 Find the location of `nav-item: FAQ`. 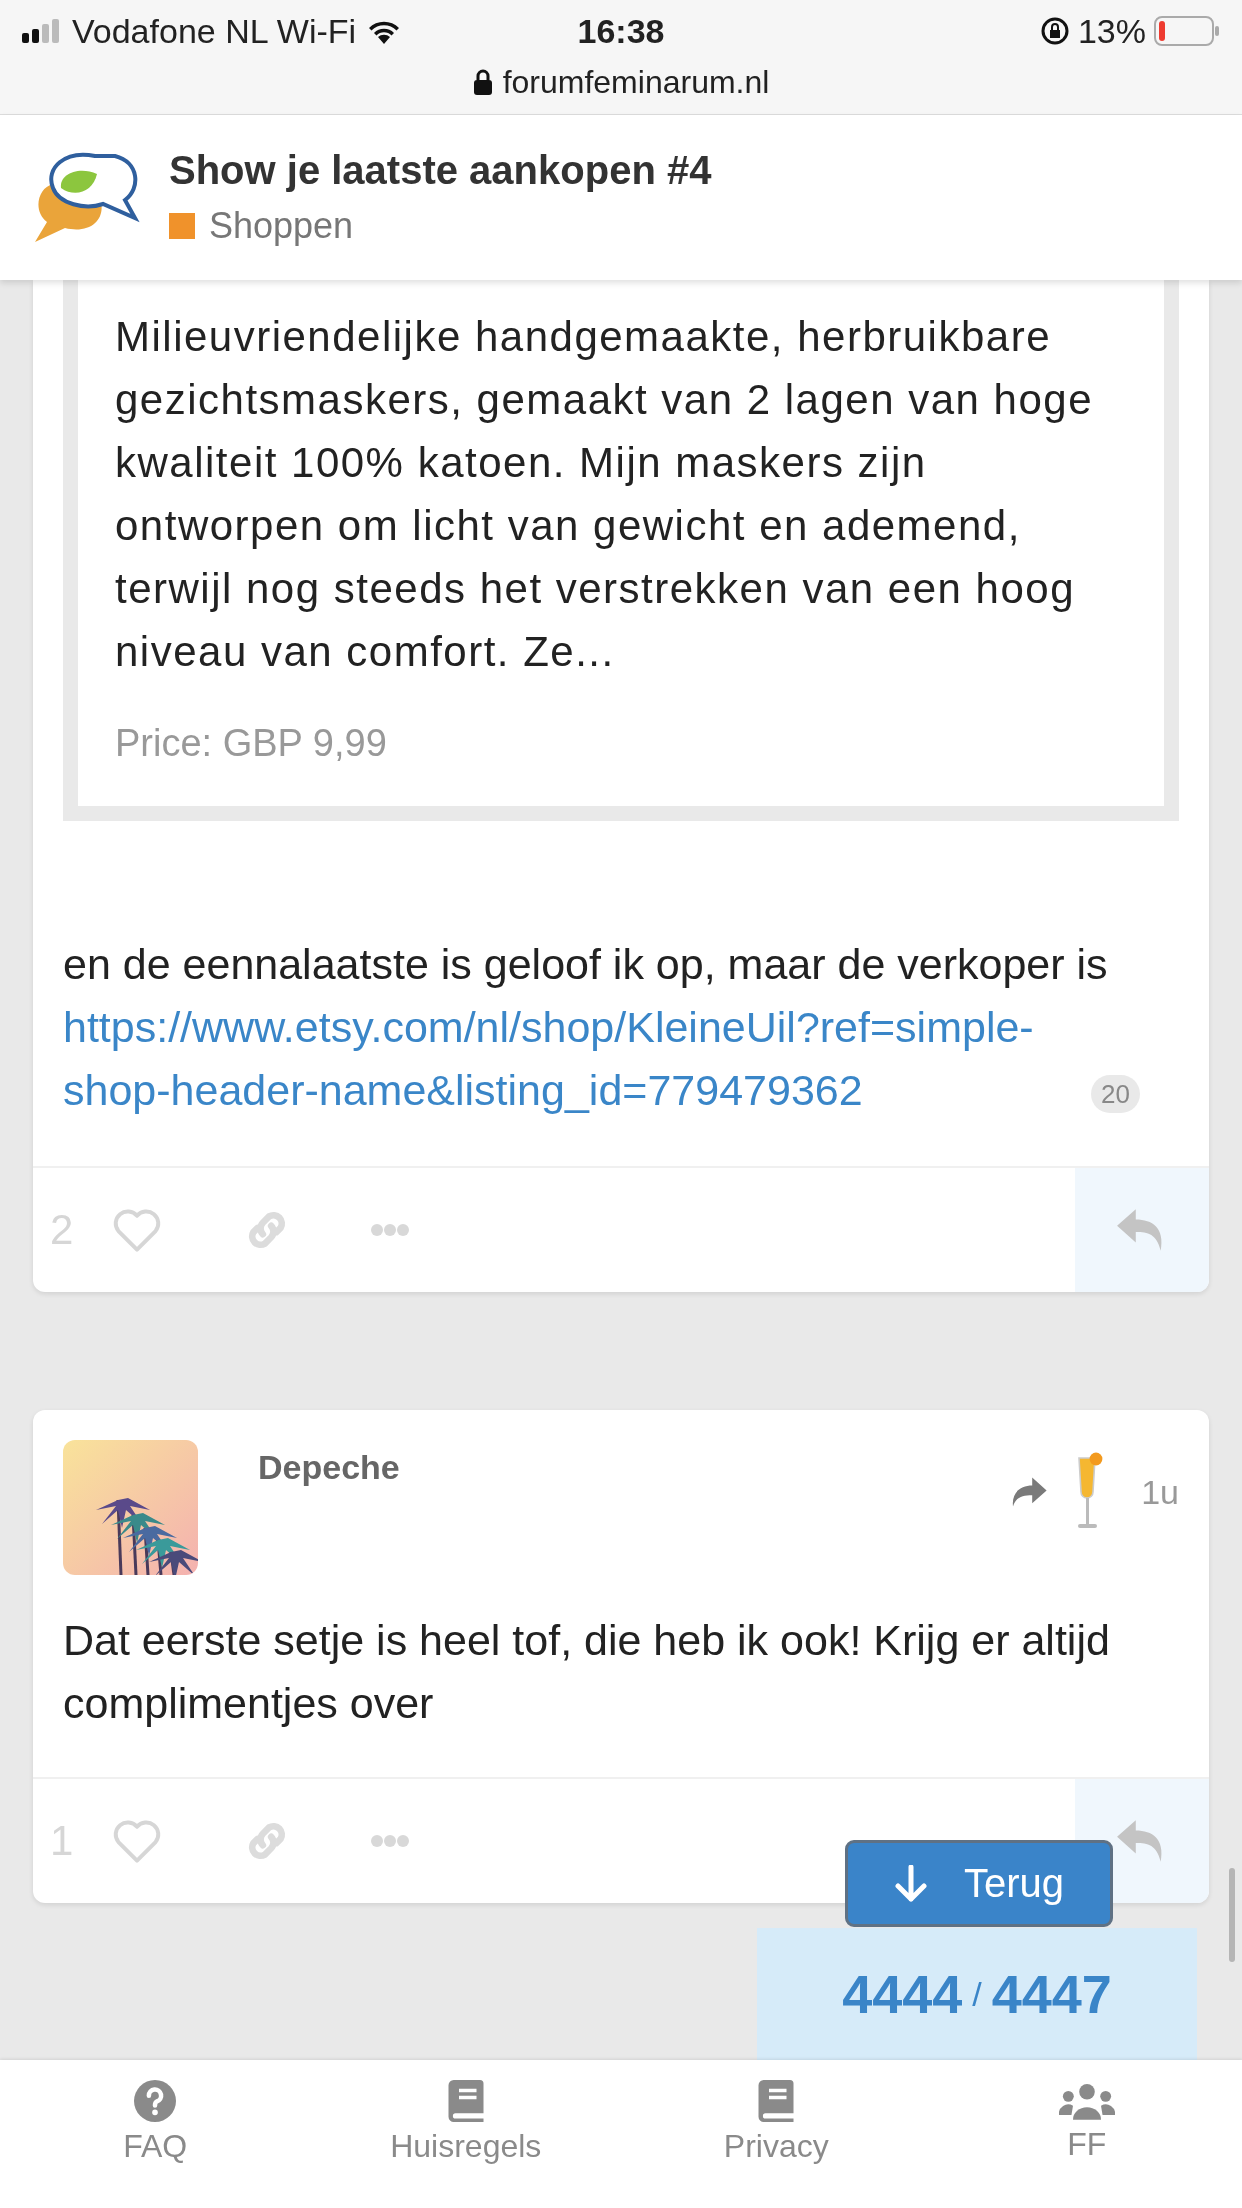

nav-item: FAQ is located at coordinates (155, 2134).